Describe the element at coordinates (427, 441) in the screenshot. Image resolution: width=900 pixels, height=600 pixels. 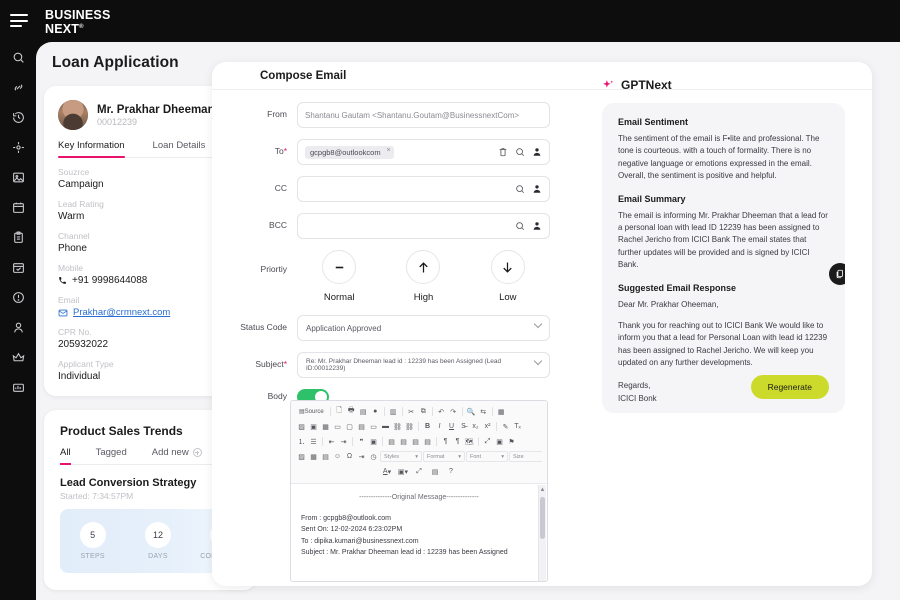
I see `editor-justify-icon: ▤` at that location.